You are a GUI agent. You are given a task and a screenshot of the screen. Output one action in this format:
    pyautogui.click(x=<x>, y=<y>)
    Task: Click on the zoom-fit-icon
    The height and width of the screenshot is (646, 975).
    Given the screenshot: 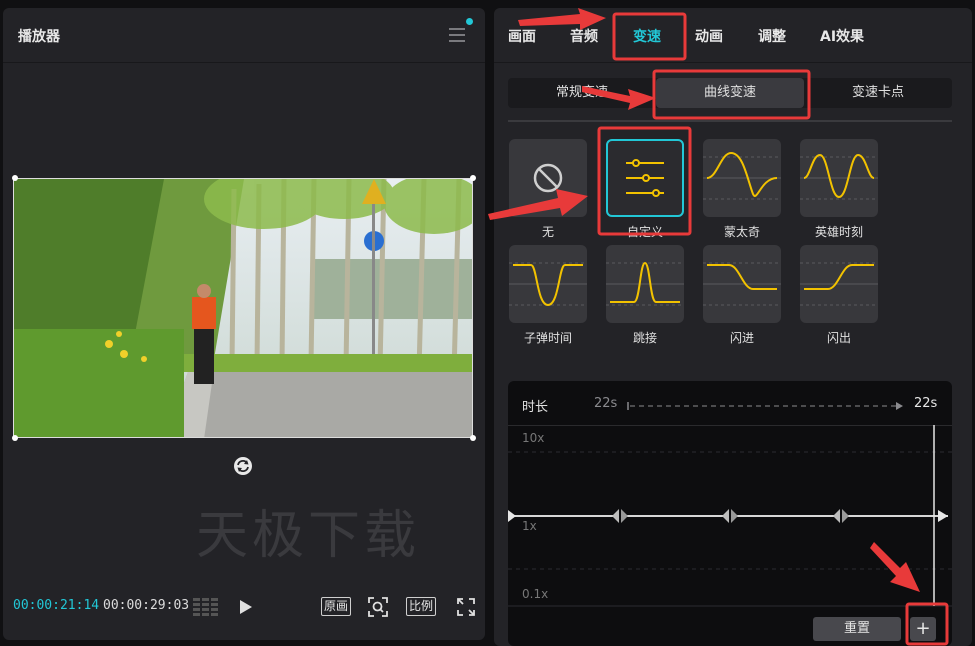 What is the action you would take?
    pyautogui.click(x=378, y=607)
    